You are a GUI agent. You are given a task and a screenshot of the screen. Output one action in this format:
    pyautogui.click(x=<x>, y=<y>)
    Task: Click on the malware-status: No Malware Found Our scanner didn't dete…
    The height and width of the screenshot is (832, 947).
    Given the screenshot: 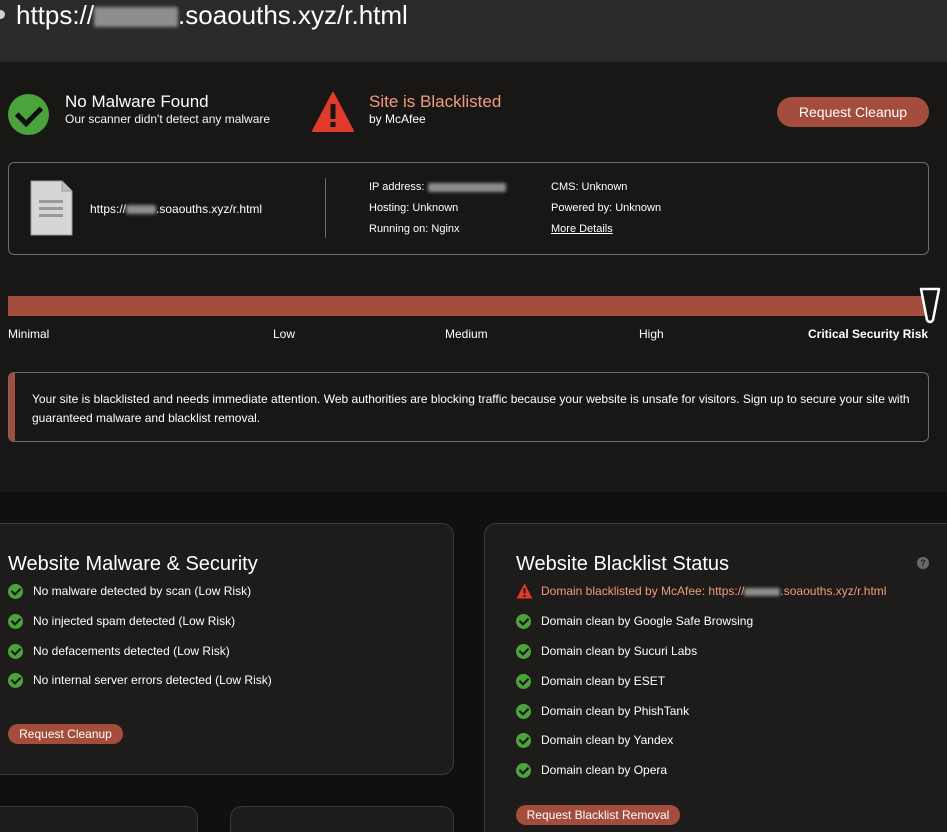 What is the action you would take?
    pyautogui.click(x=139, y=113)
    